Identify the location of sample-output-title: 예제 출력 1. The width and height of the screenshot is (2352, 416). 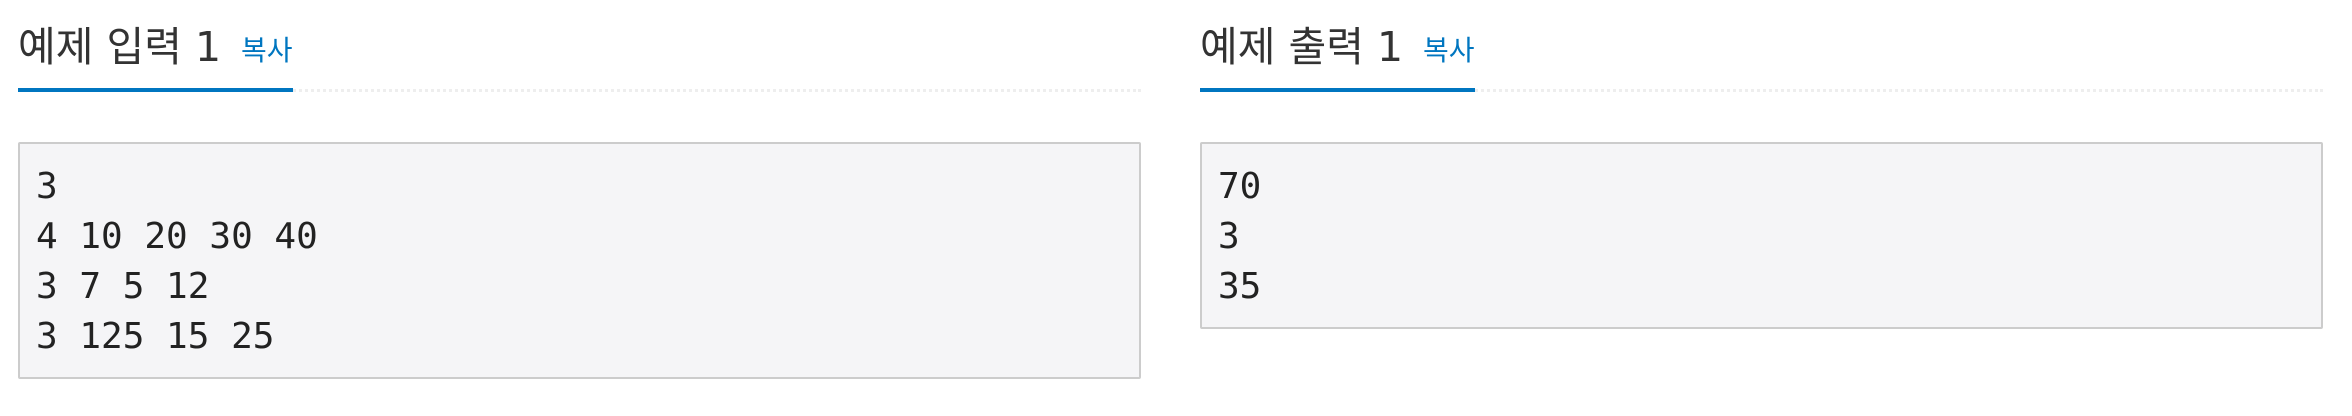
(1302, 47).